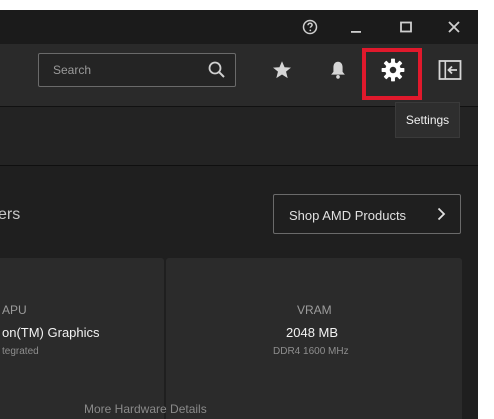 This screenshot has width=494, height=419. I want to click on apu-card: APU on(TM) Graphics tegrated, so click(82, 338).